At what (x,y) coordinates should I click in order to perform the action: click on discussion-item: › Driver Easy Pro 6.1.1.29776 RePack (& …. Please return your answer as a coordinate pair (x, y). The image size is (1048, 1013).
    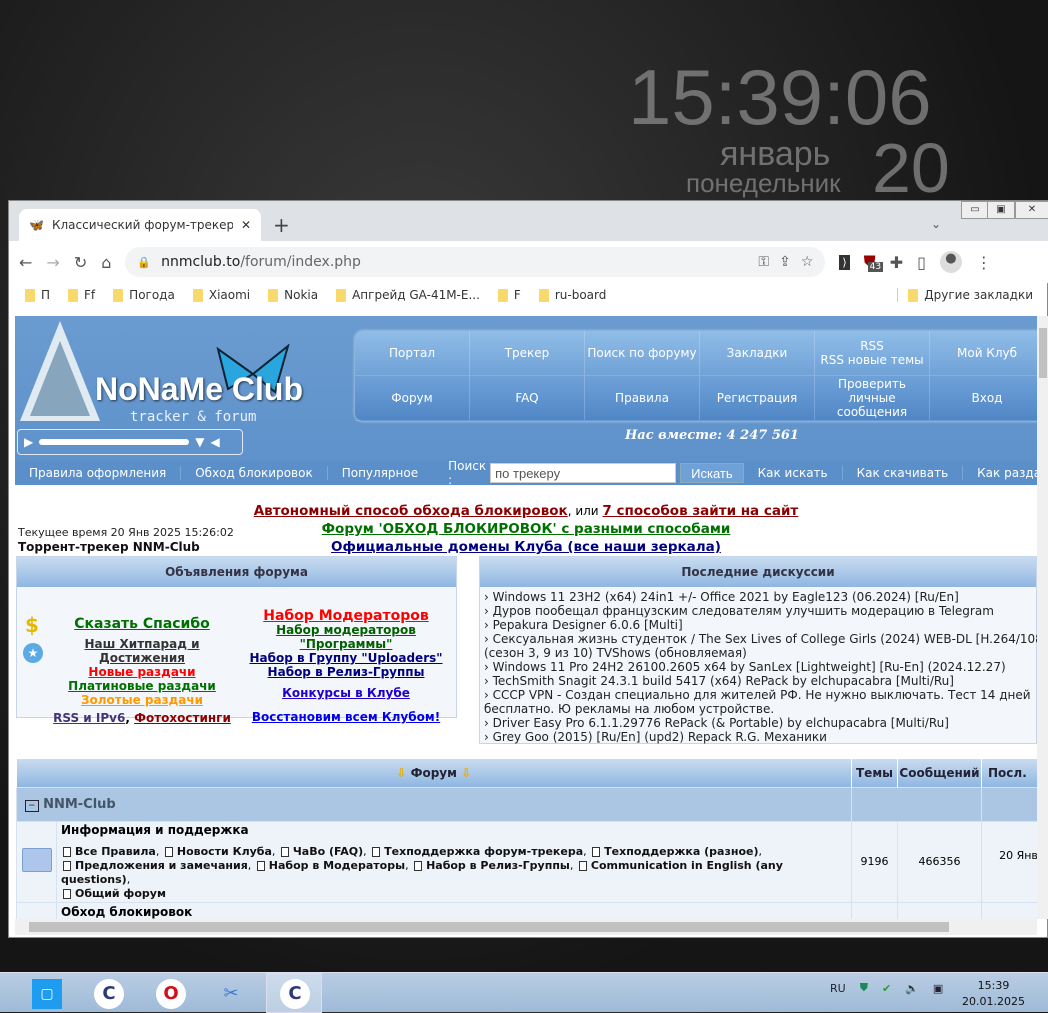
    Looking at the image, I should click on (758, 723).